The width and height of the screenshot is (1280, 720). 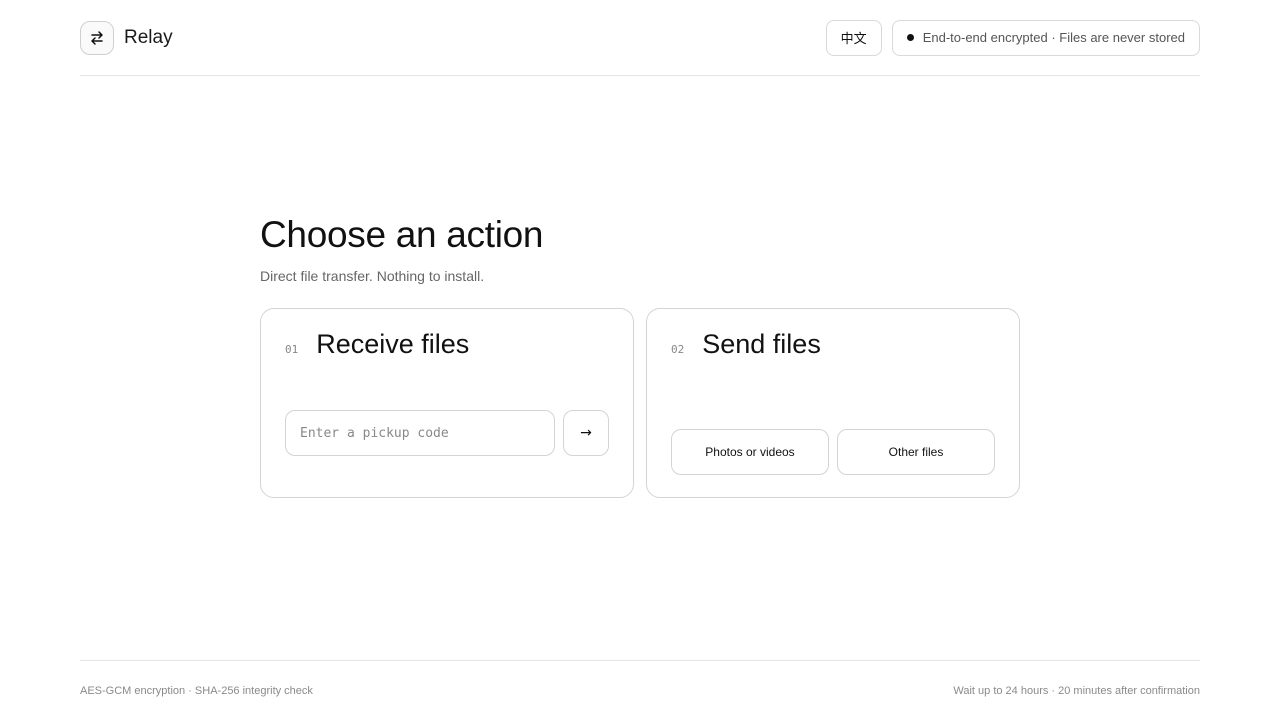 What do you see at coordinates (97, 37) in the screenshot?
I see `swap-arrows-icon` at bounding box center [97, 37].